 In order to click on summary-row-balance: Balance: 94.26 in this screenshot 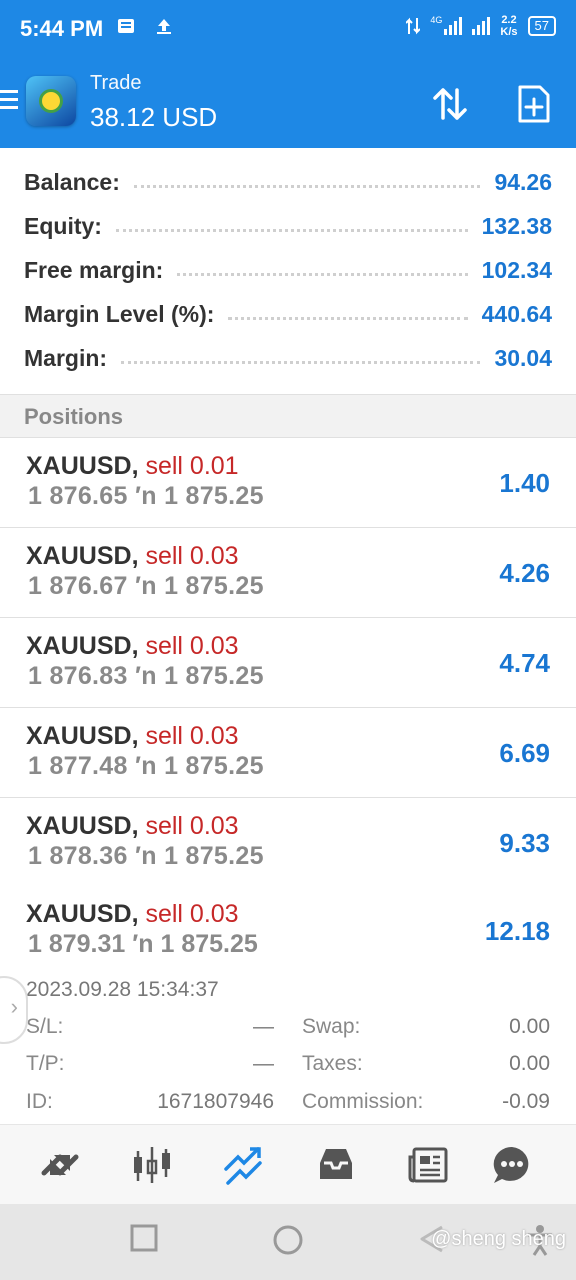, I will do `click(288, 181)`.